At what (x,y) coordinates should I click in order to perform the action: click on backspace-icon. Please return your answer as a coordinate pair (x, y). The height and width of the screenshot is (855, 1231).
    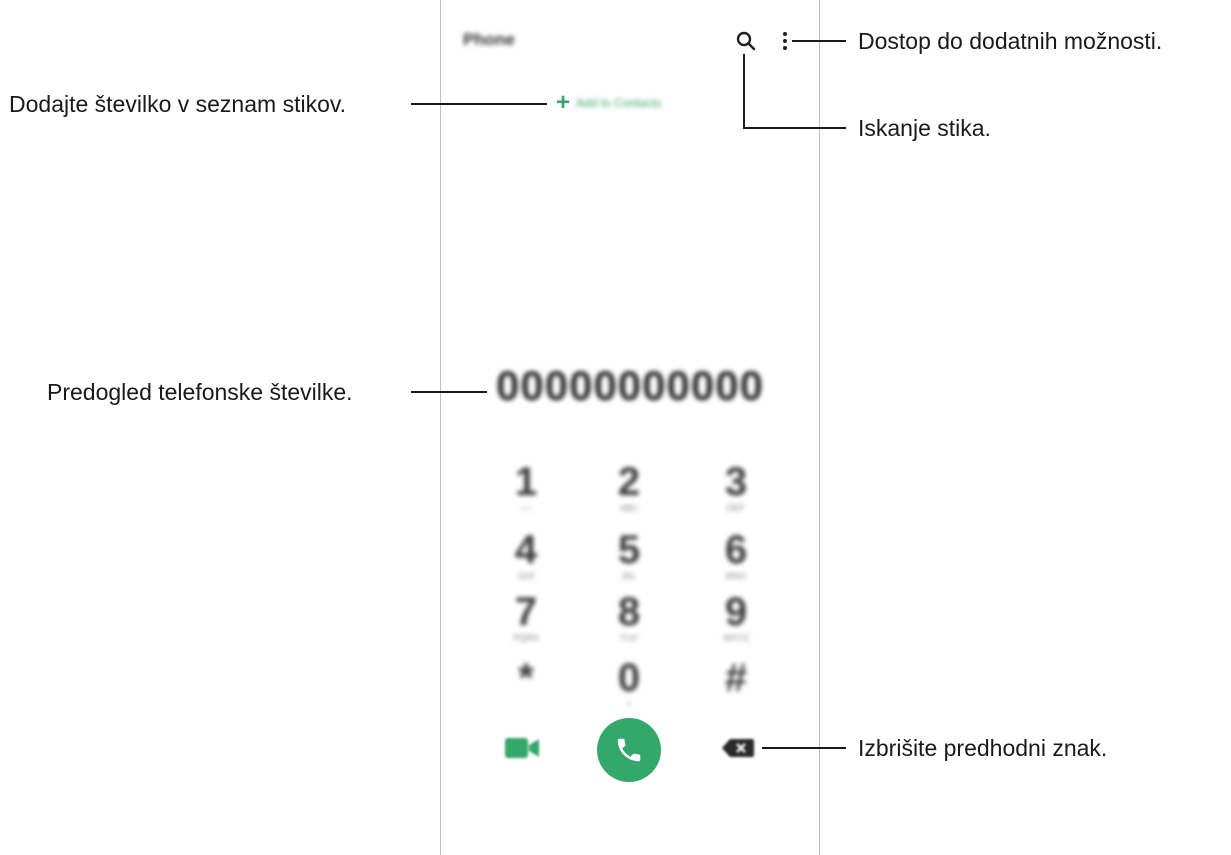
    Looking at the image, I should click on (738, 750).